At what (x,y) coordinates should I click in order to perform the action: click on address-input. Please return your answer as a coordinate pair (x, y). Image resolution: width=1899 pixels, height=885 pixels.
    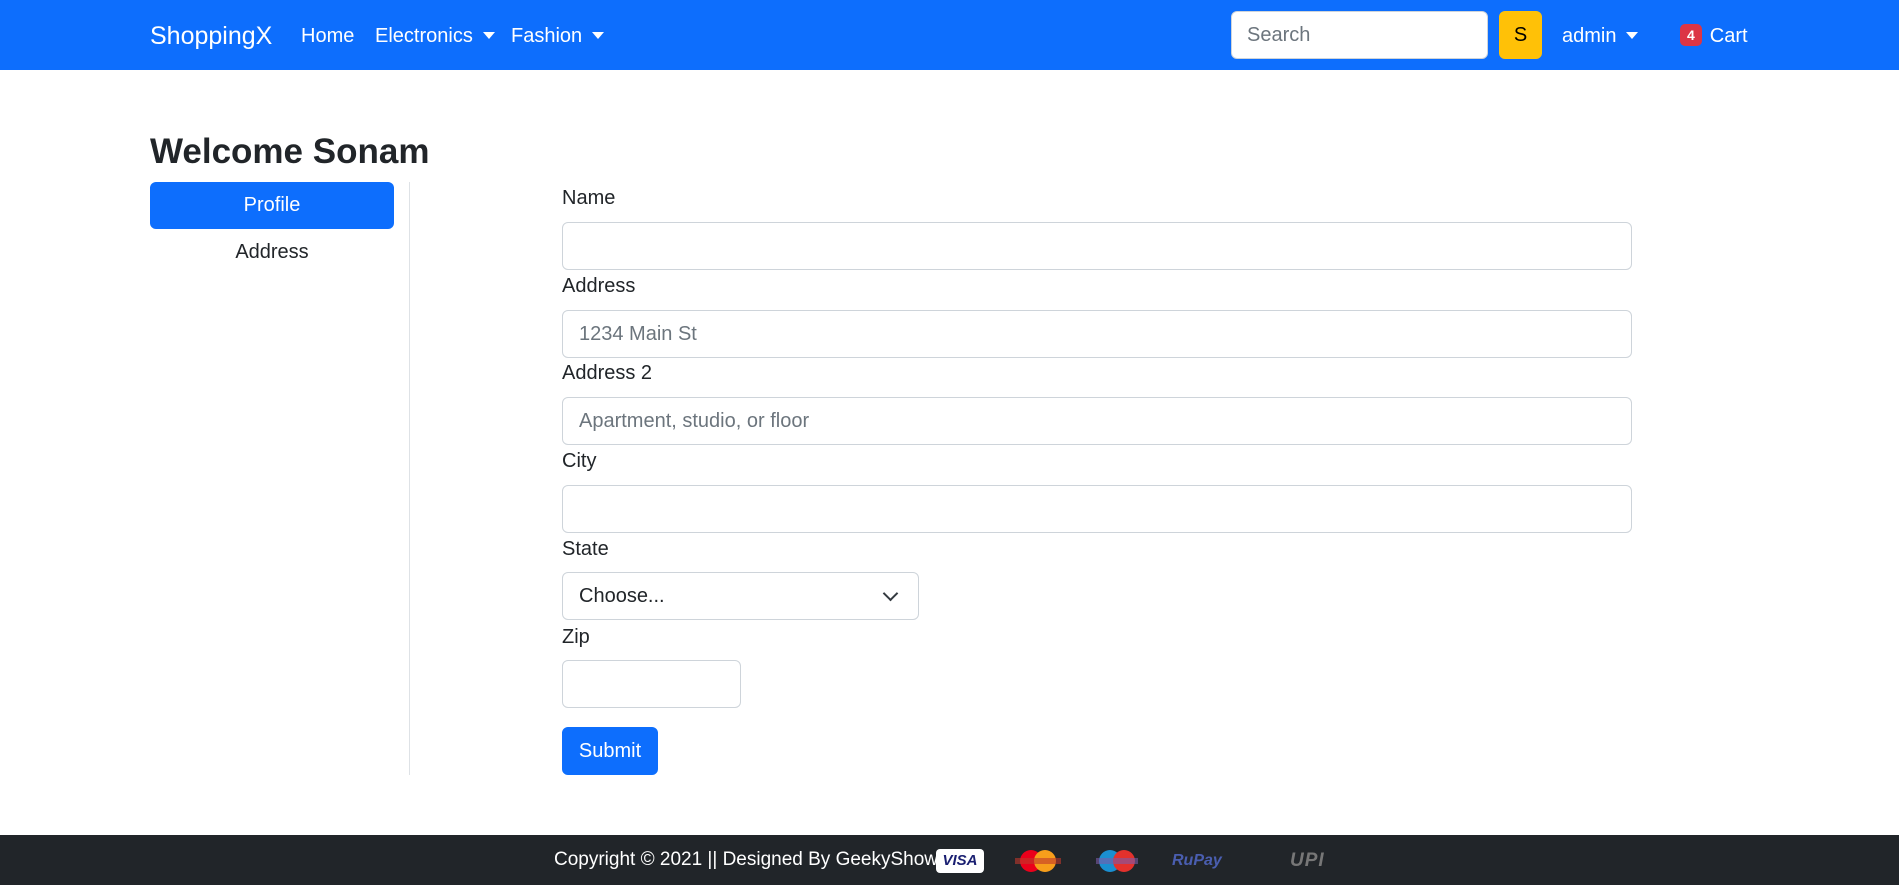
    Looking at the image, I should click on (1097, 334).